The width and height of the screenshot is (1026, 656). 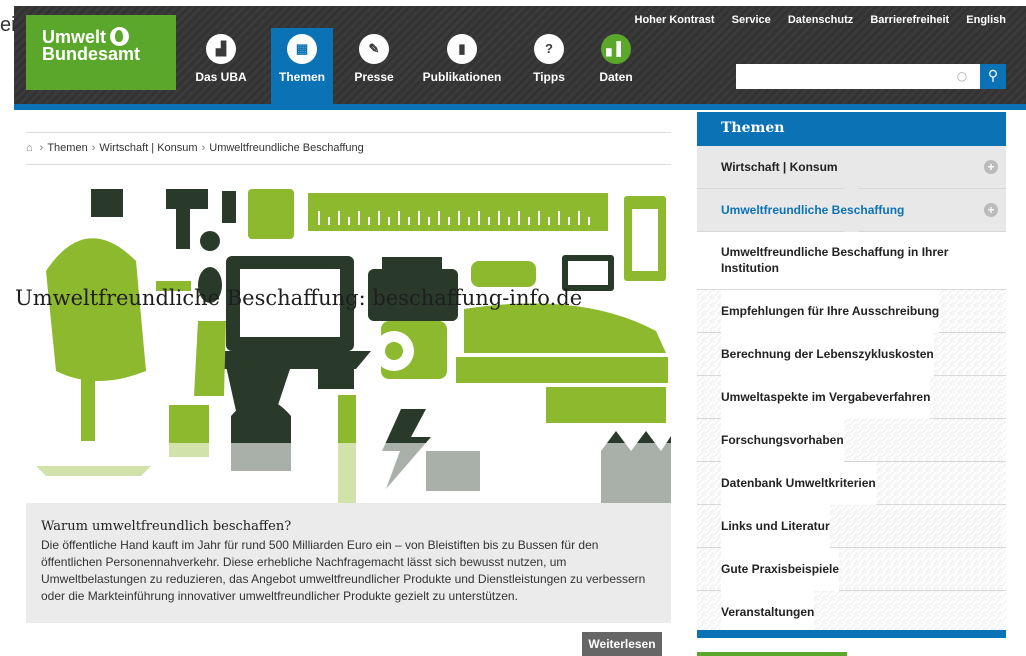 What do you see at coordinates (148, 148) in the screenshot?
I see `breadcrumb-item: Wirtschaft | Konsum` at bounding box center [148, 148].